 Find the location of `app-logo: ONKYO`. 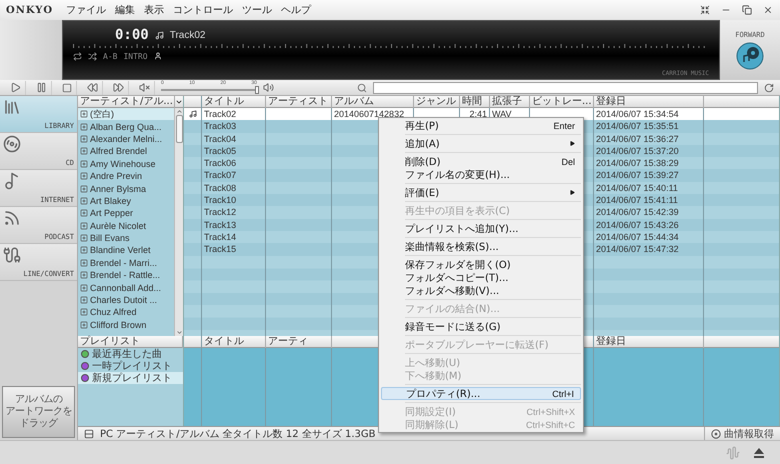

app-logo: ONKYO is located at coordinates (30, 10).